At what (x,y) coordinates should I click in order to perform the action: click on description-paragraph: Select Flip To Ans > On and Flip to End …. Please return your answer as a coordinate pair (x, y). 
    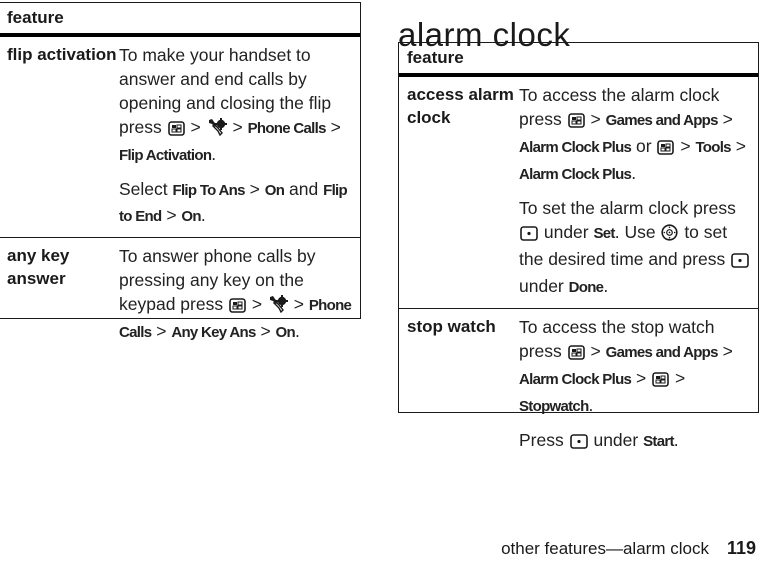
    Looking at the image, I should click on (236, 203).